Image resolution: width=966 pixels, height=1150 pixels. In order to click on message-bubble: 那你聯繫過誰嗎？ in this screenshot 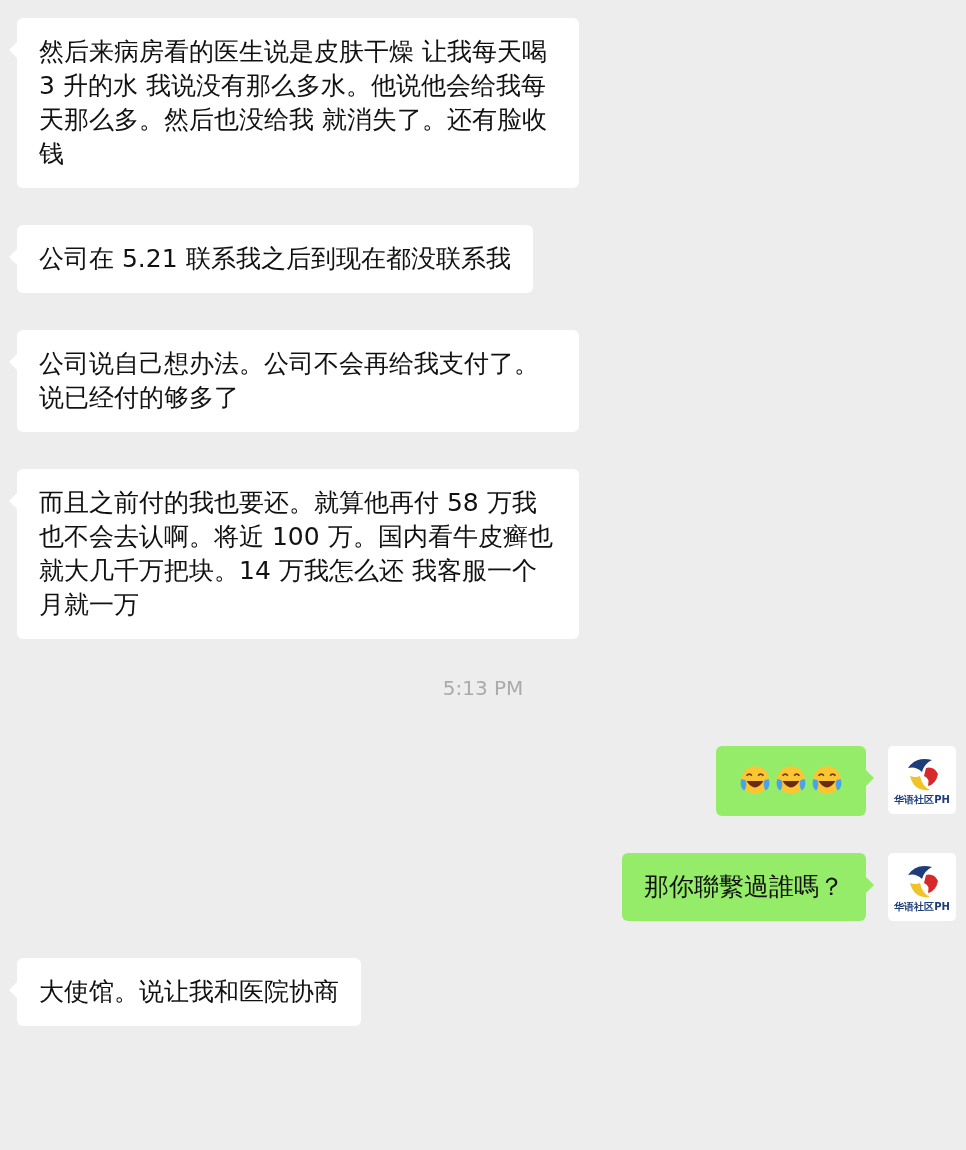, I will do `click(744, 887)`.